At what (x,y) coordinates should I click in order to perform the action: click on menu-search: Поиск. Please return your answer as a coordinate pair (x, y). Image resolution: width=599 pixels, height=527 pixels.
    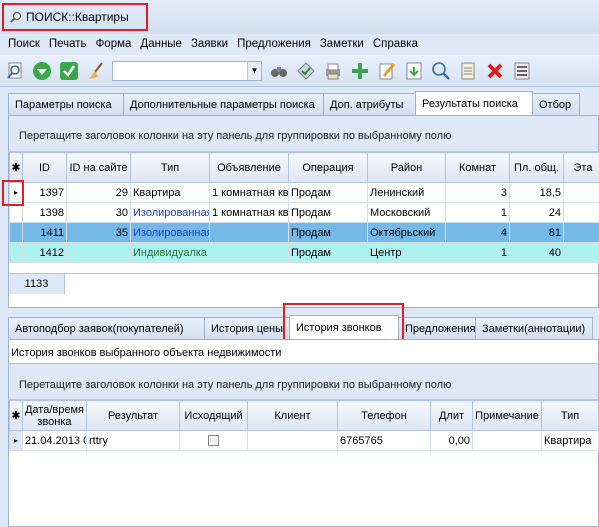
    Looking at the image, I should click on (24, 44).